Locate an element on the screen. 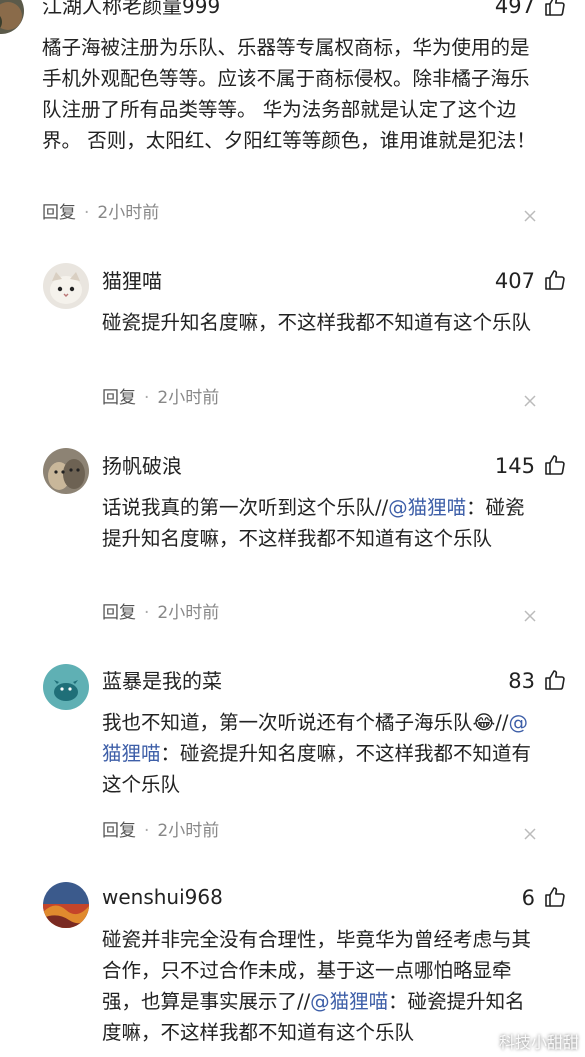 The width and height of the screenshot is (585, 1057). like-count: 497 is located at coordinates (514, 9).